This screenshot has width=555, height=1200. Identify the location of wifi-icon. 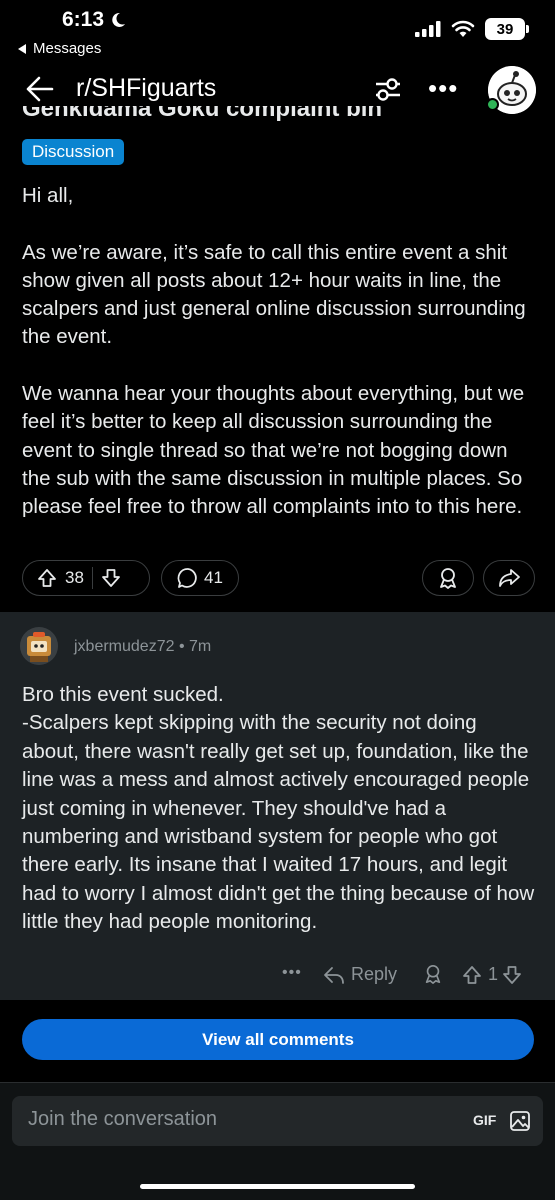
(463, 28).